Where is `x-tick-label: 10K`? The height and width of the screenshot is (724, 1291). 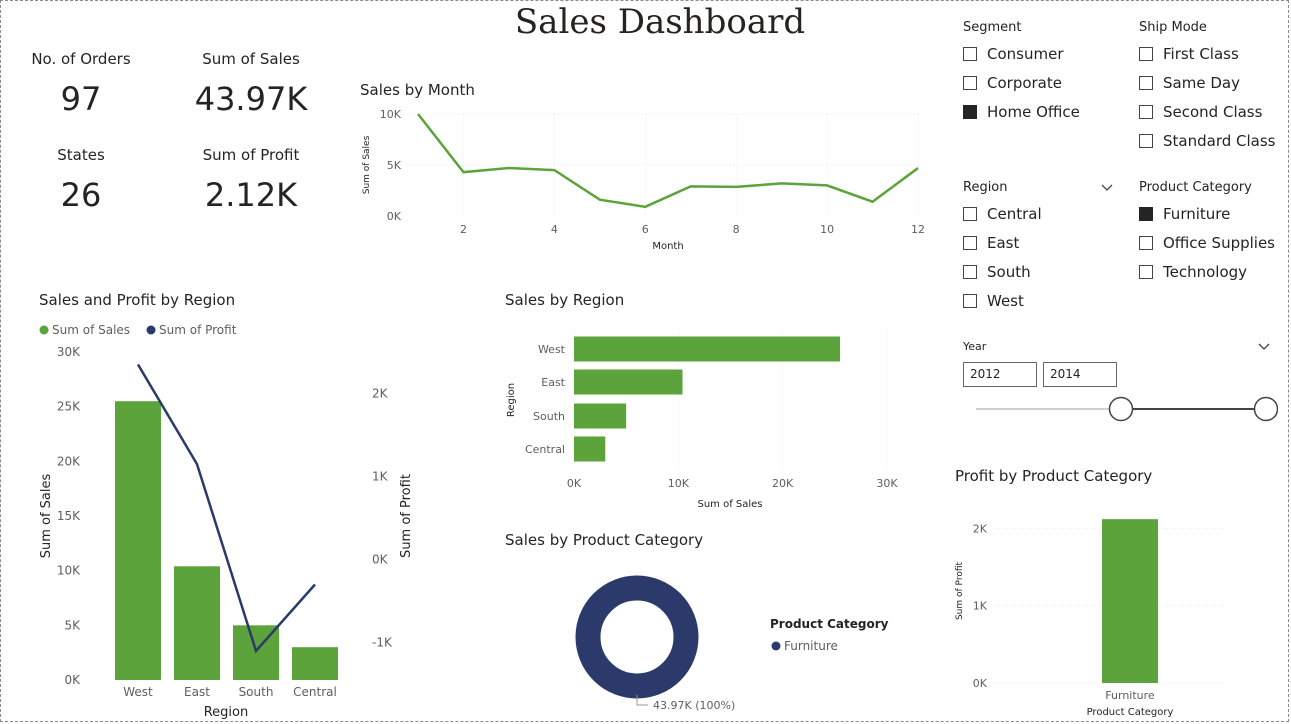 x-tick-label: 10K is located at coordinates (679, 483).